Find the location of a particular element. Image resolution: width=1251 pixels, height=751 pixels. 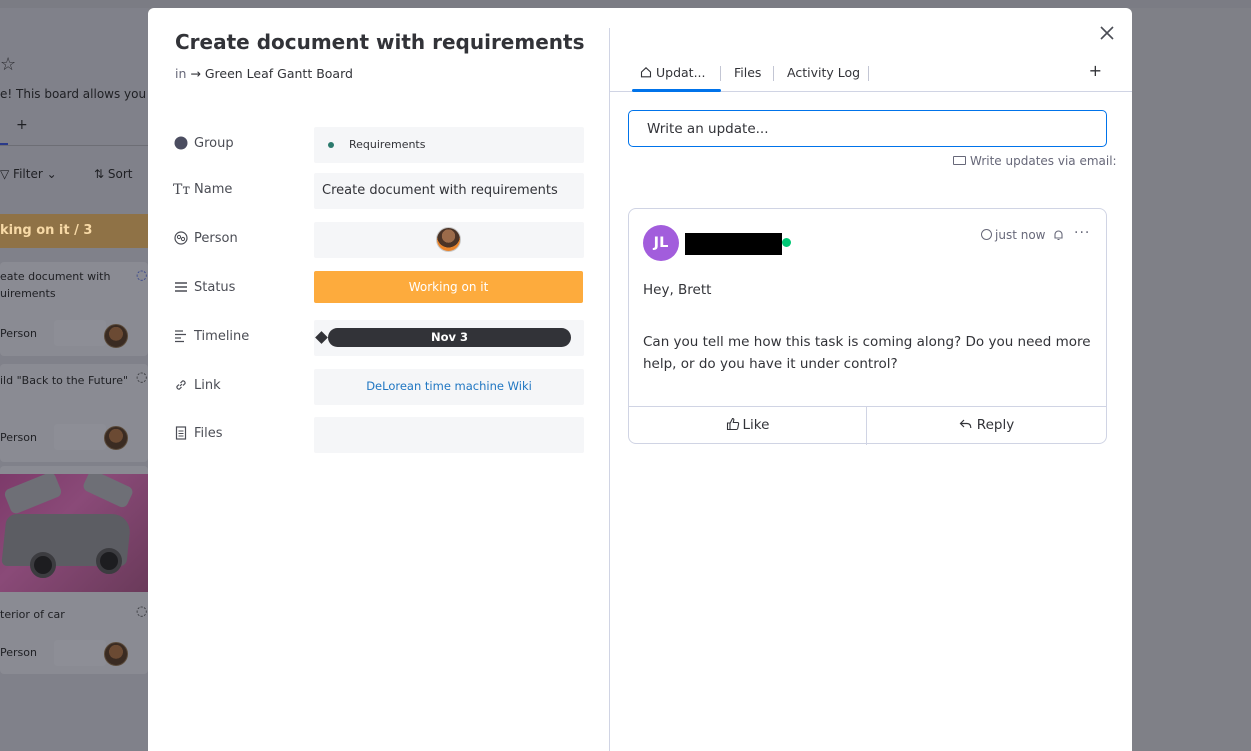

link-icon is located at coordinates (181, 386).